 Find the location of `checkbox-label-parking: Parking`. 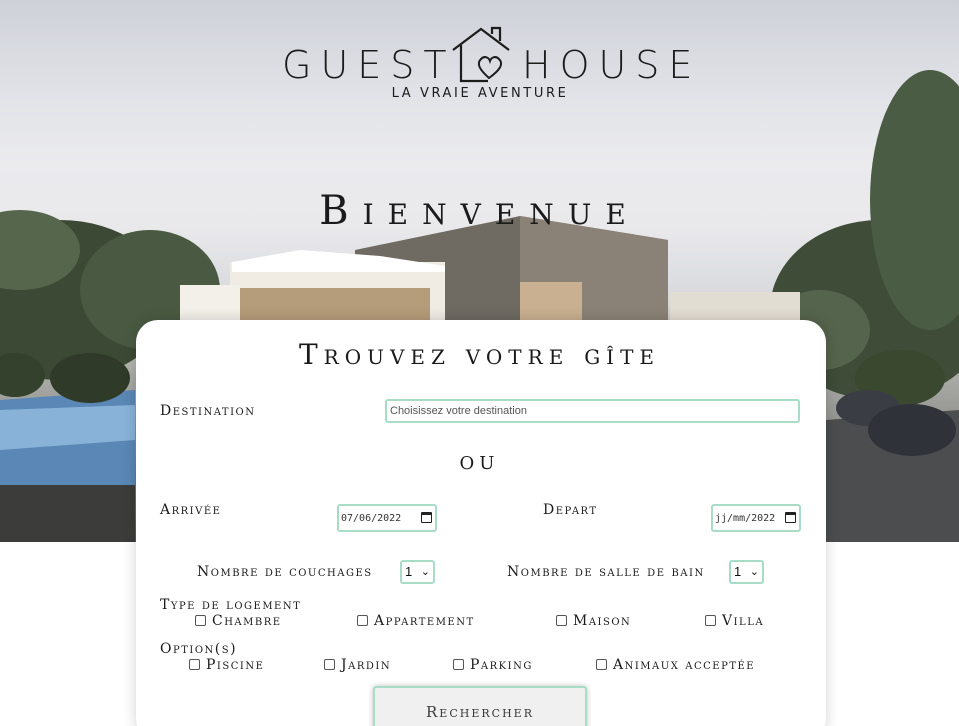

checkbox-label-parking: Parking is located at coordinates (501, 665).